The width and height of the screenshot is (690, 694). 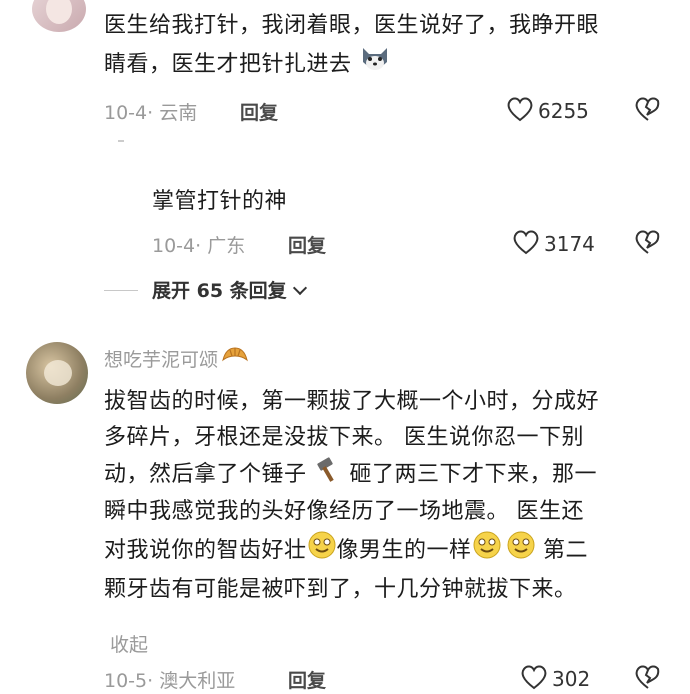 What do you see at coordinates (229, 289) in the screenshot?
I see `expand-replies-button: 展开 65 条回复` at bounding box center [229, 289].